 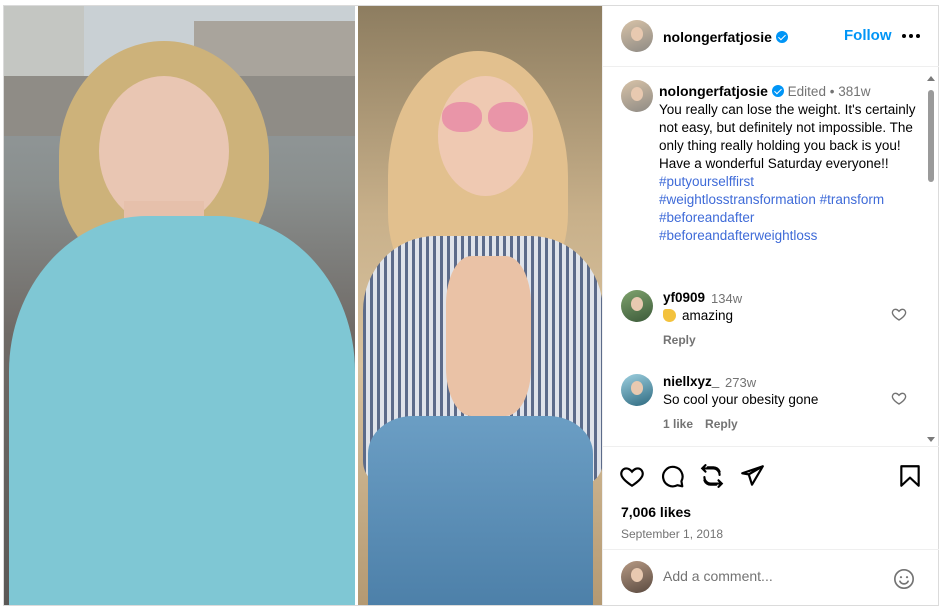 I want to click on comment-icon, so click(x=672, y=476).